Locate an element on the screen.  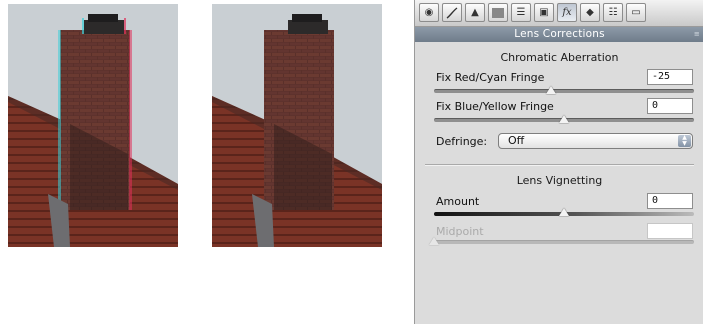
blue-yellow-value-field: 0 is located at coordinates (670, 106).